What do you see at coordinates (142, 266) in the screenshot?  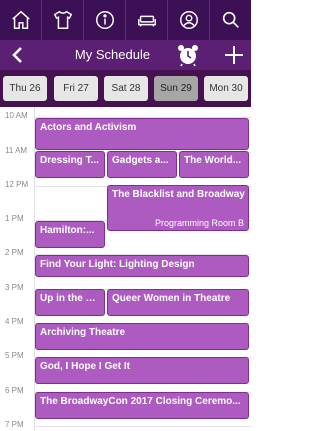 I see `event-block: Find Your Light: Lighting Design` at bounding box center [142, 266].